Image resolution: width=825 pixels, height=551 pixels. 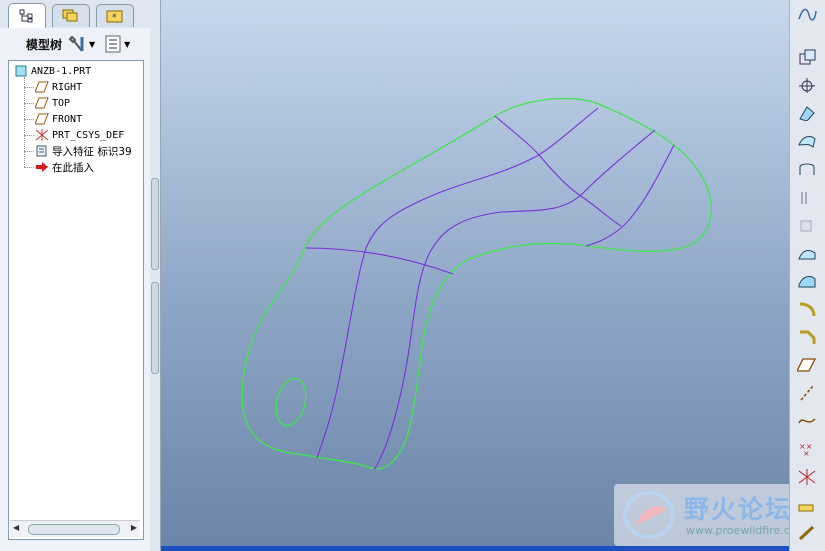 I want to click on plane-icon, so click(x=807, y=365).